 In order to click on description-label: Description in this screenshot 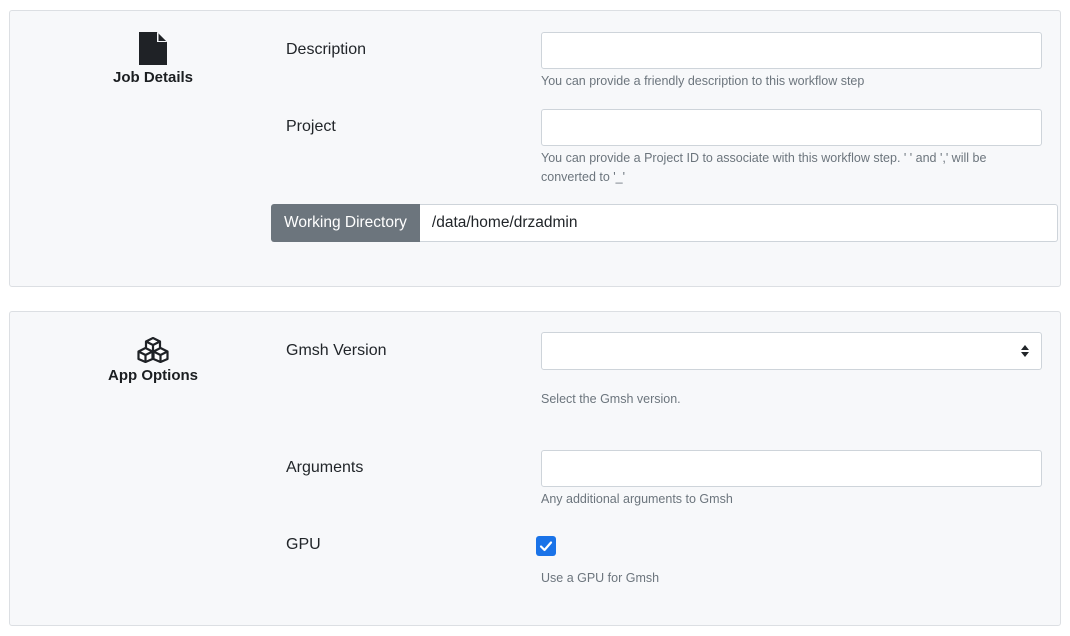, I will do `click(326, 49)`.